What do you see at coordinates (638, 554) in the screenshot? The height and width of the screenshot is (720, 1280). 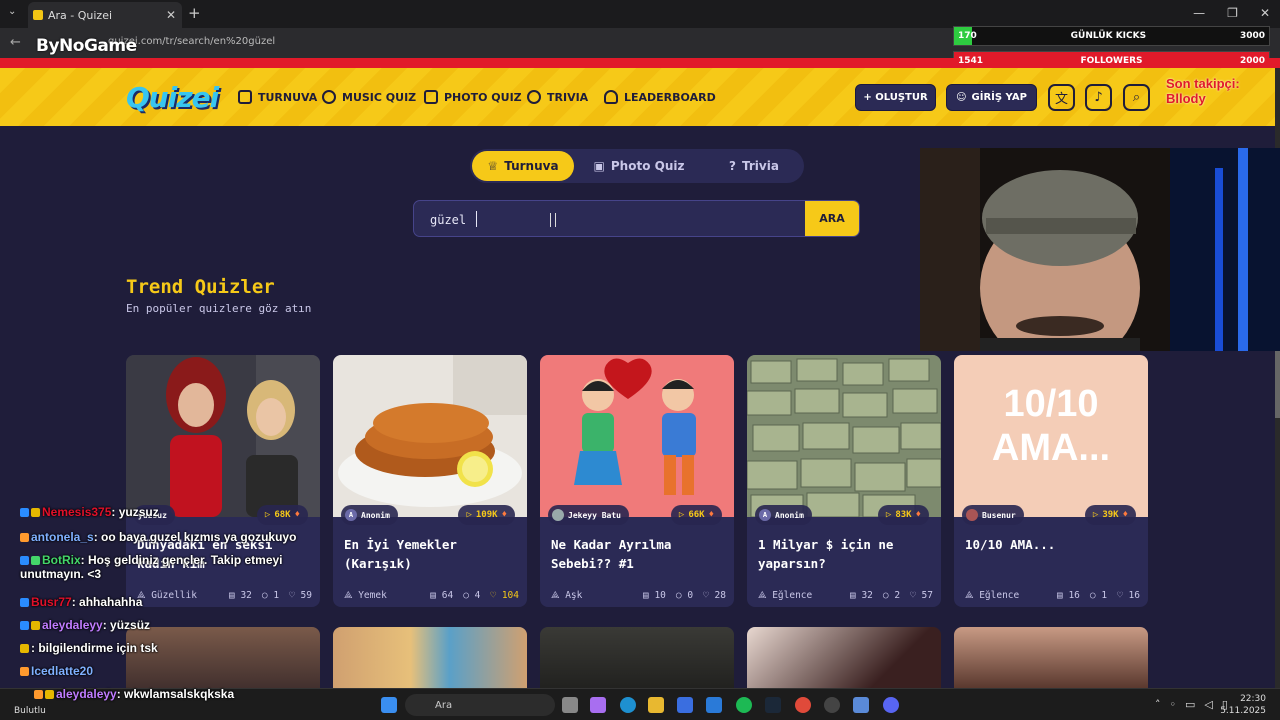 I see `card-title: Ne Kadar Ayrılma Sebebi?? #1` at bounding box center [638, 554].